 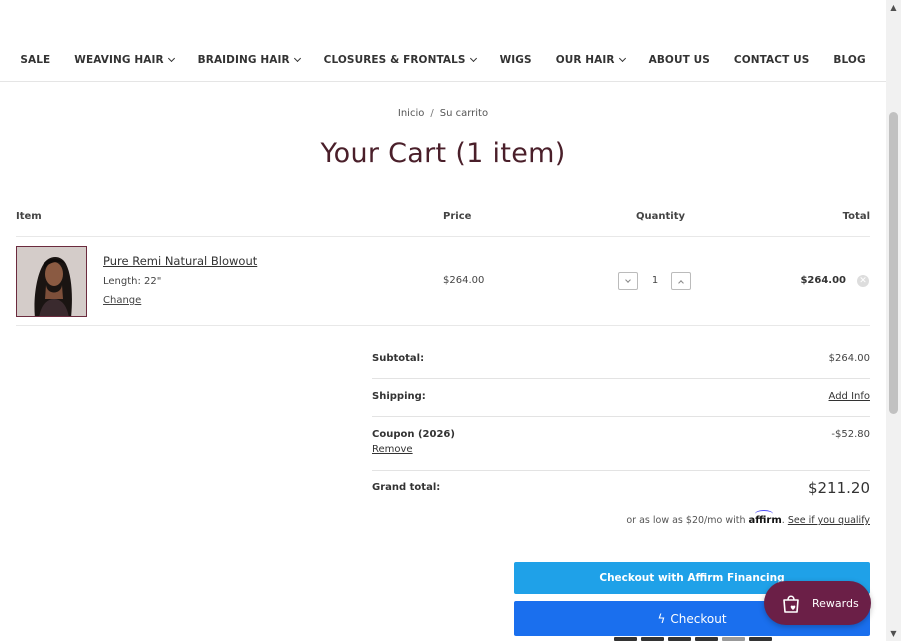 I want to click on quantity-increase-button, so click(x=681, y=281).